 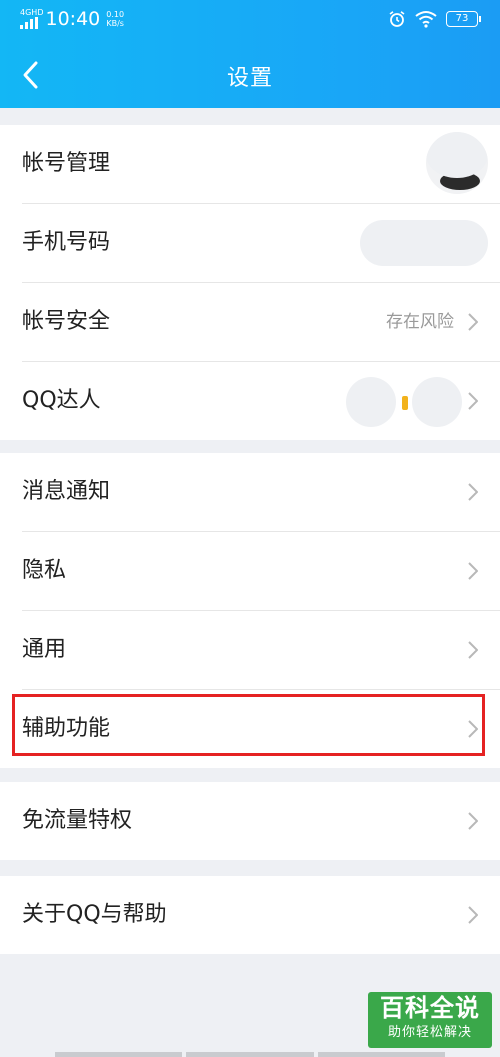 I want to click on nav-bar: 设置, so click(x=250, y=74).